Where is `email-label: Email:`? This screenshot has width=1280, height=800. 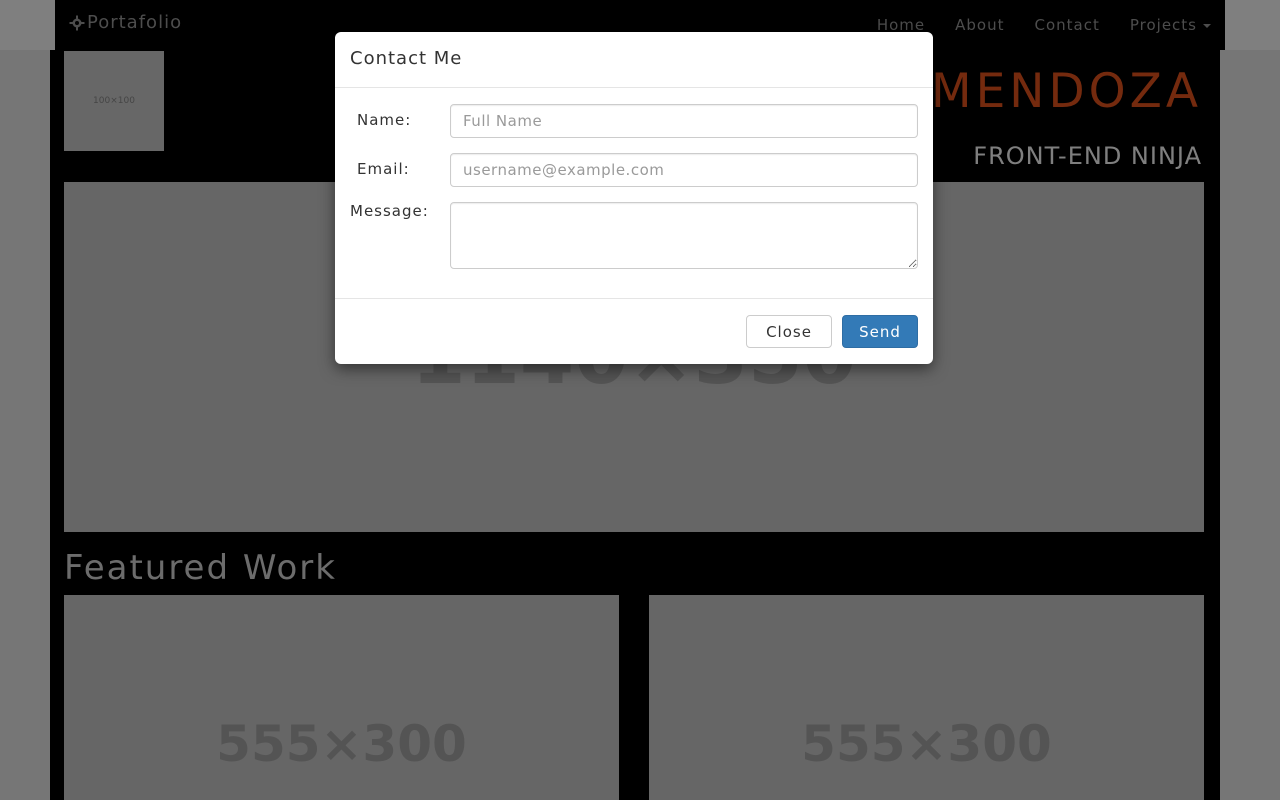
email-label: Email: is located at coordinates (383, 169).